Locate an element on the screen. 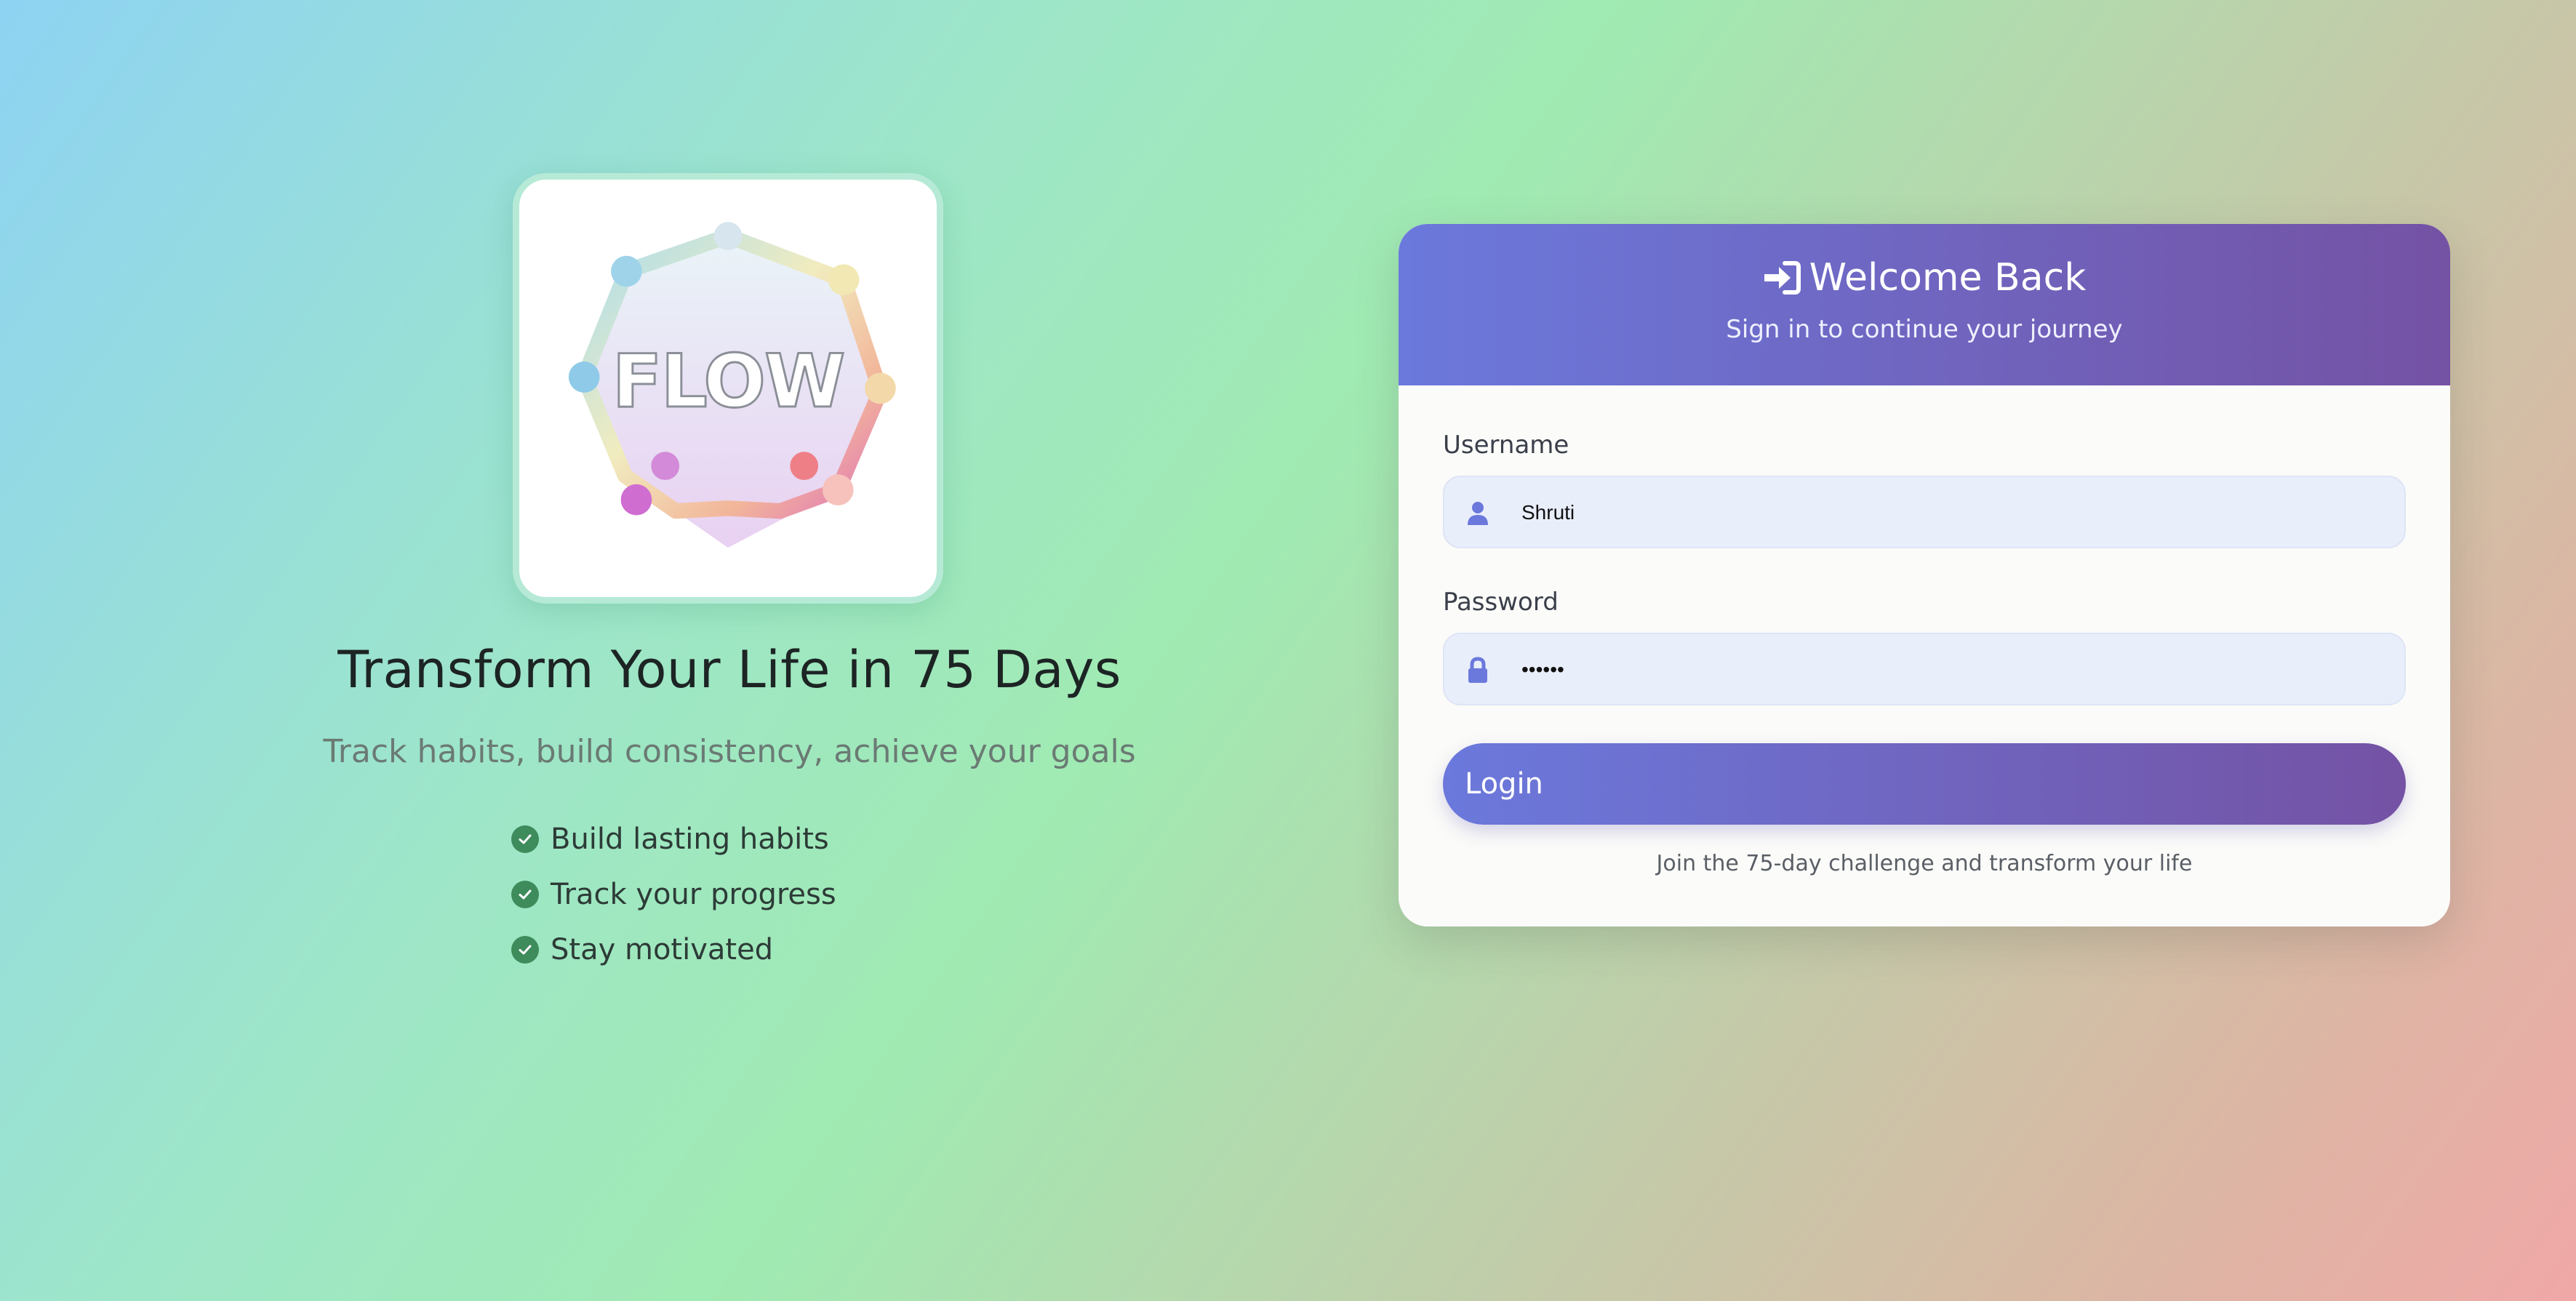 The image size is (2576, 1301). logo-text: FLOW is located at coordinates (728, 381).